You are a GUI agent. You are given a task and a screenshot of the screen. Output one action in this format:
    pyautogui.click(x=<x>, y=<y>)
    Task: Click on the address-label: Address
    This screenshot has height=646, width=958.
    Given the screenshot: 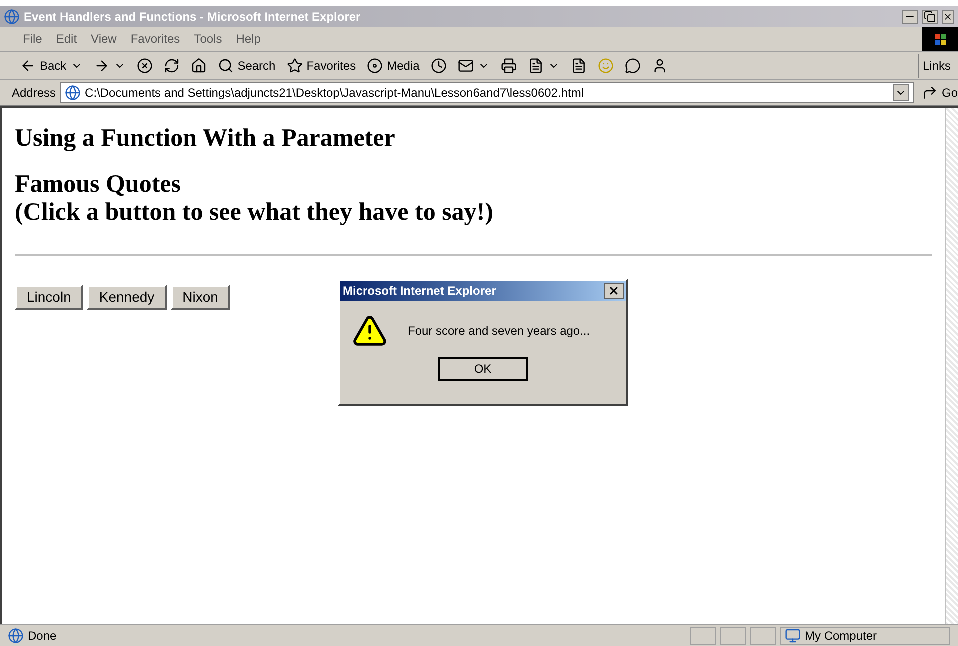 What is the action you would take?
    pyautogui.click(x=34, y=93)
    